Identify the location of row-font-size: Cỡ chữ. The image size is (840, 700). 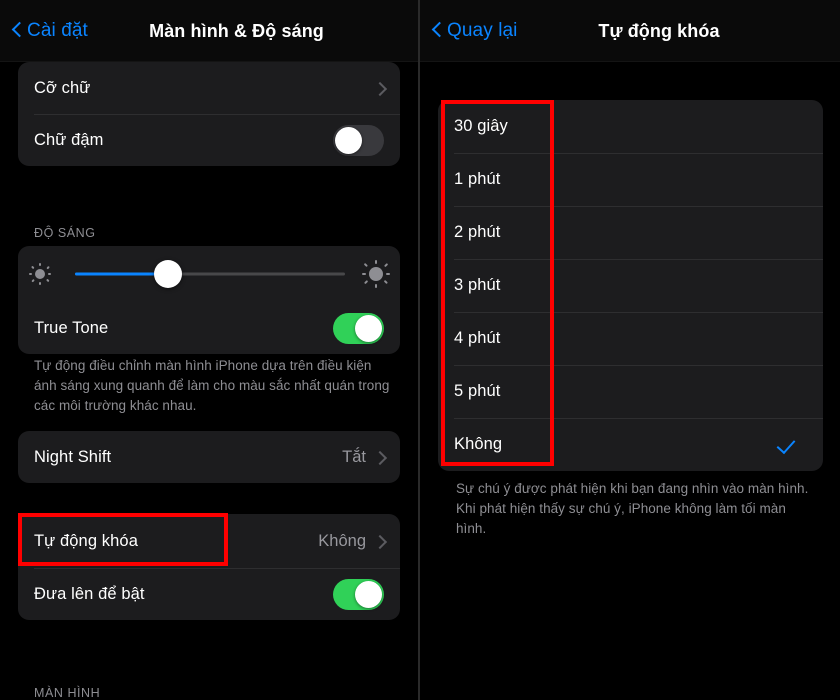
(209, 88).